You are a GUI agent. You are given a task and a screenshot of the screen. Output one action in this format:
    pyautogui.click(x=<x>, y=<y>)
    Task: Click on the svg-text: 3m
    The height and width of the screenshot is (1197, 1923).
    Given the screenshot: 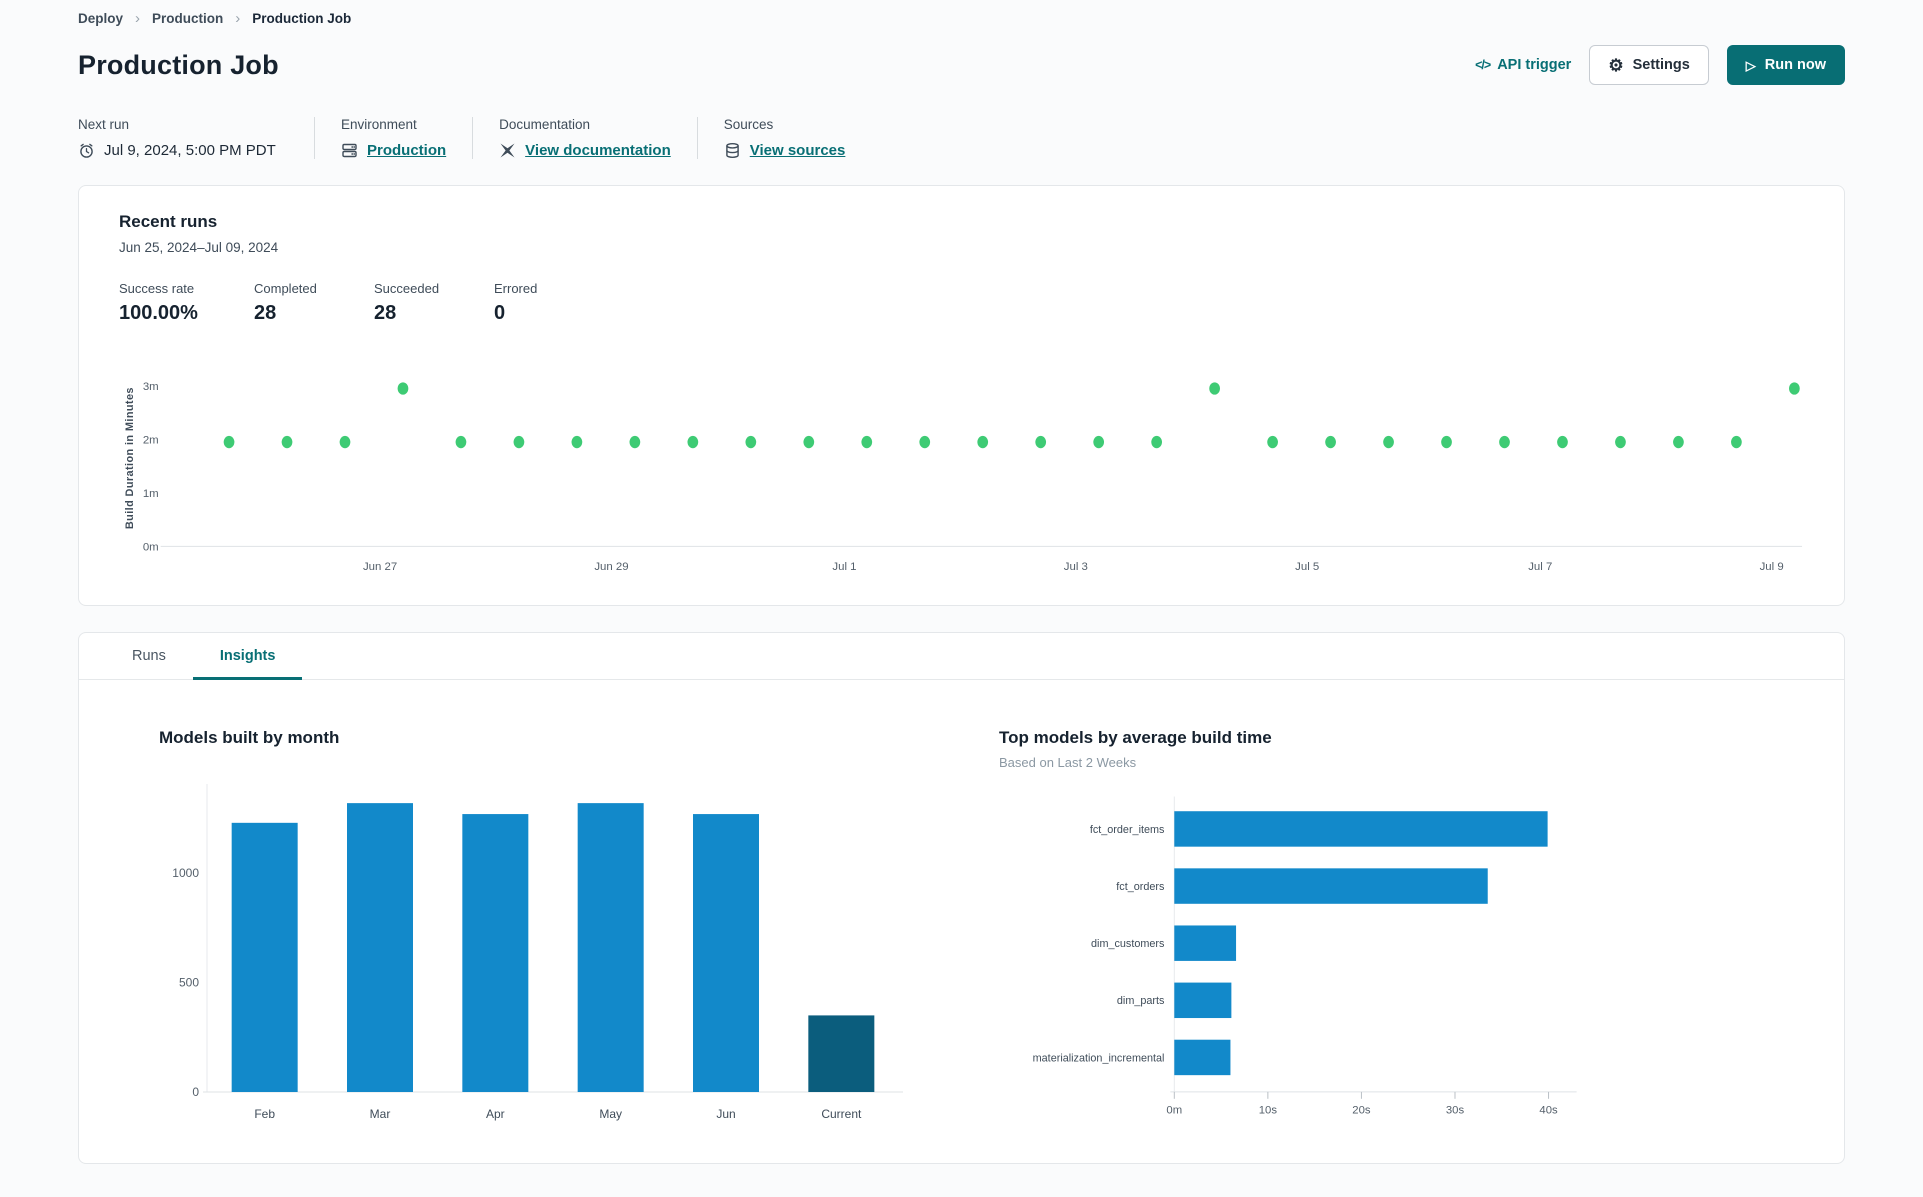 What is the action you would take?
    pyautogui.click(x=151, y=387)
    